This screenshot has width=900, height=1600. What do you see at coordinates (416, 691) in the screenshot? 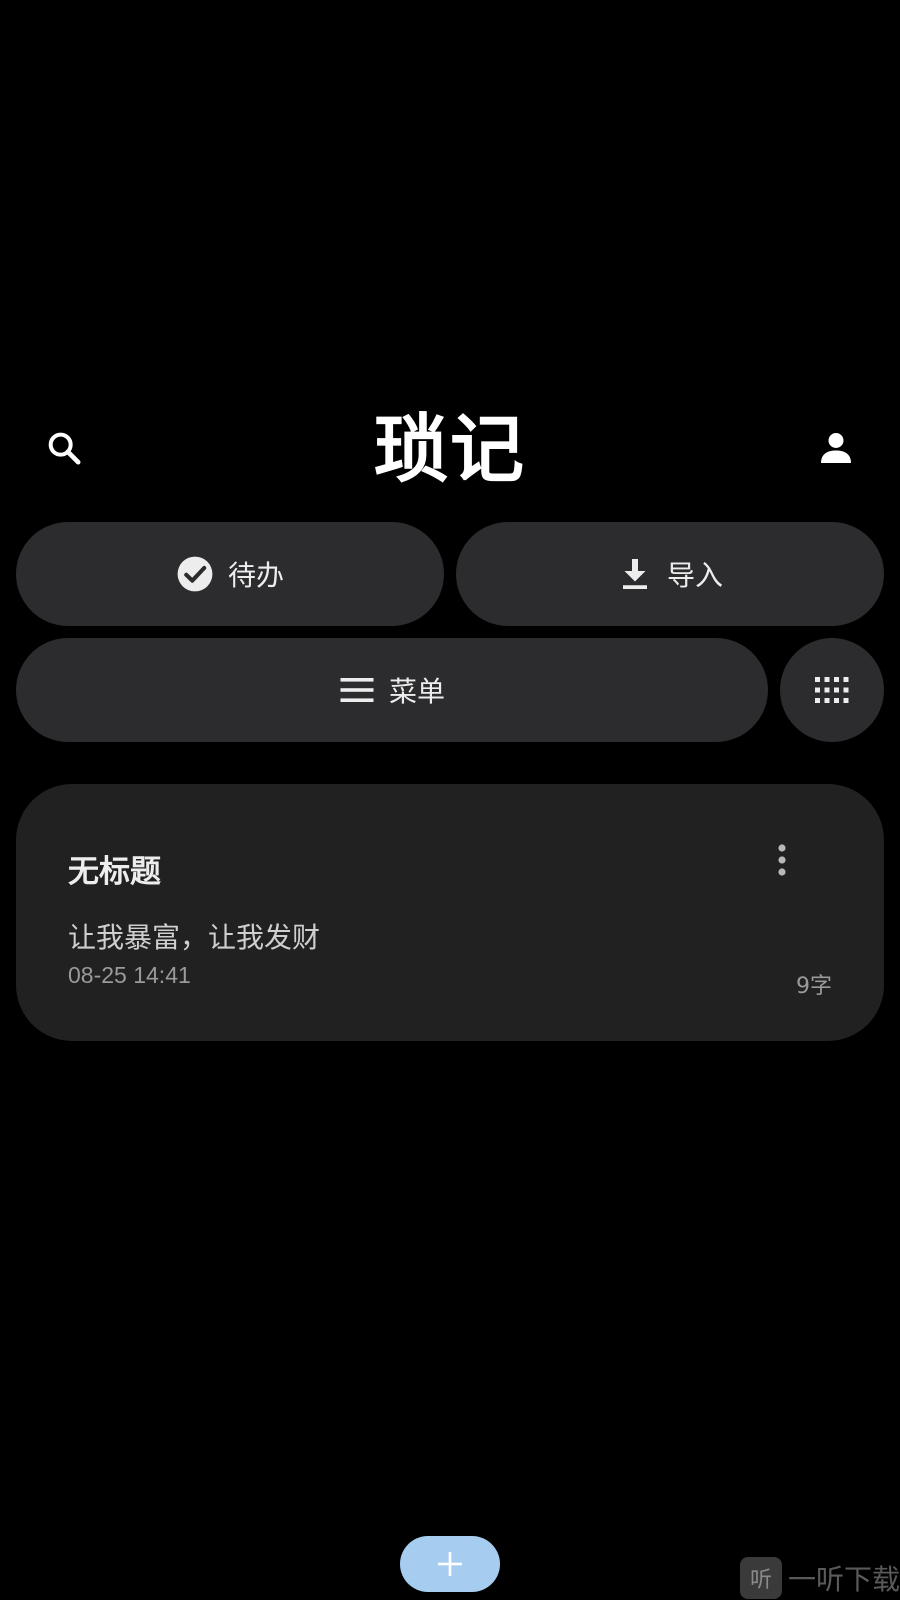
I see `menu-label: 菜单` at bounding box center [416, 691].